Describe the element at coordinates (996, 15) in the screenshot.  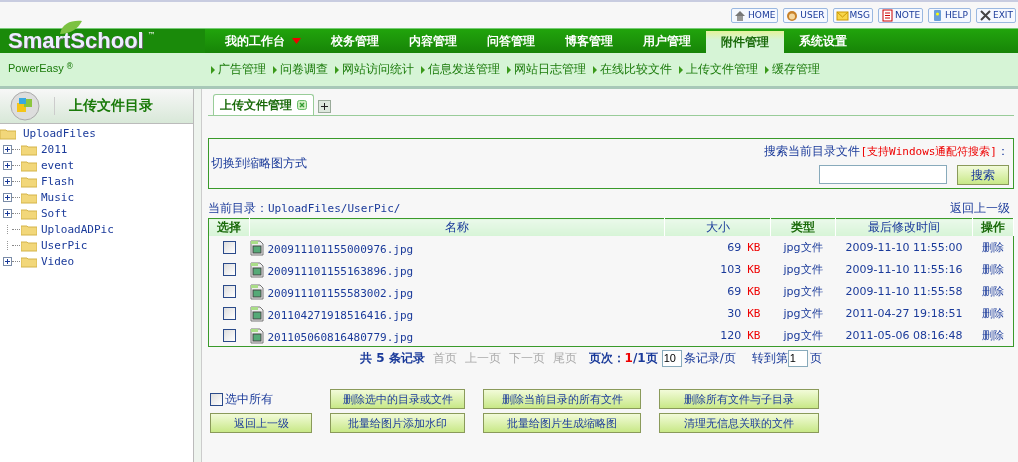
I see `top-link-button: EXIT` at that location.